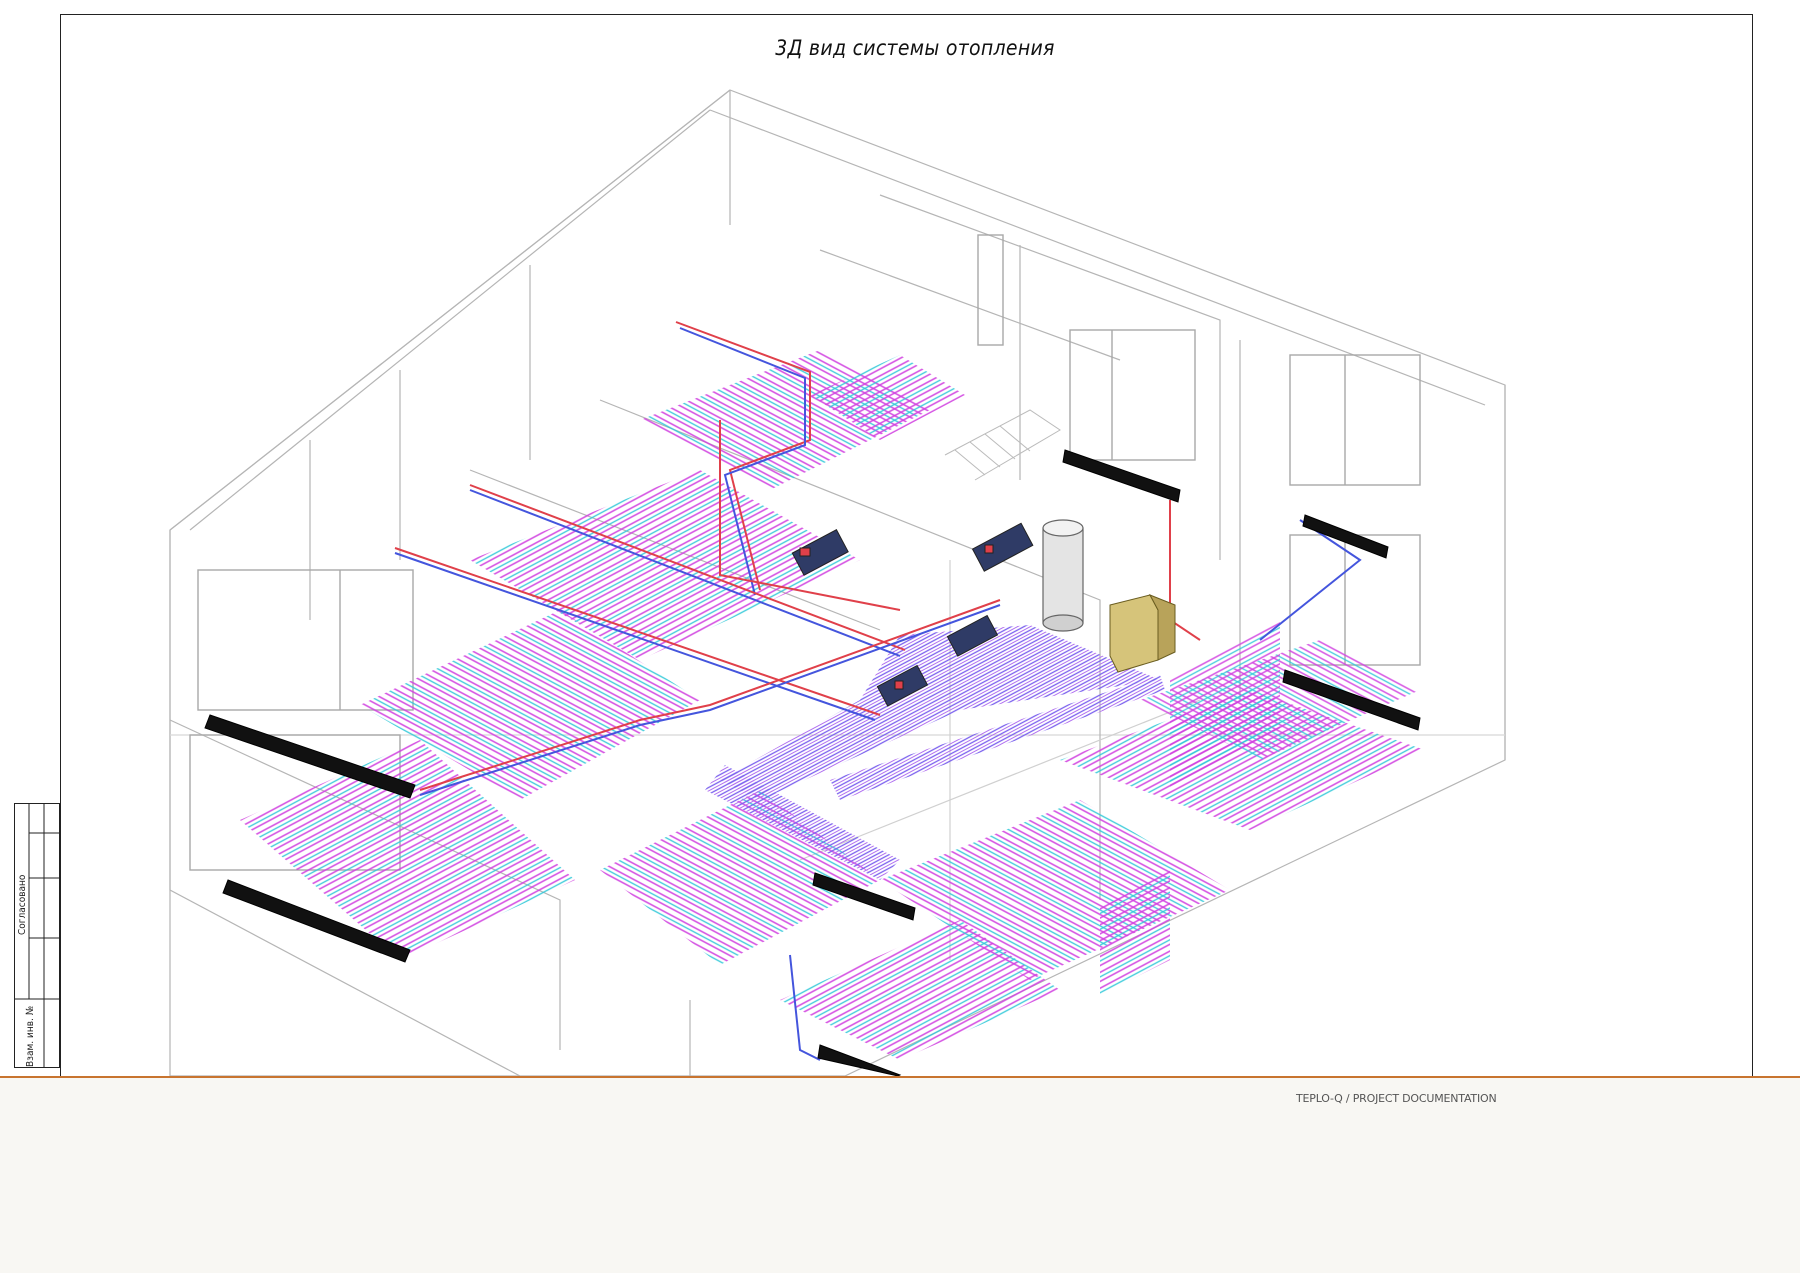  What do you see at coordinates (22, 904) in the screenshot?
I see `approved-label: Согласовано` at bounding box center [22, 904].